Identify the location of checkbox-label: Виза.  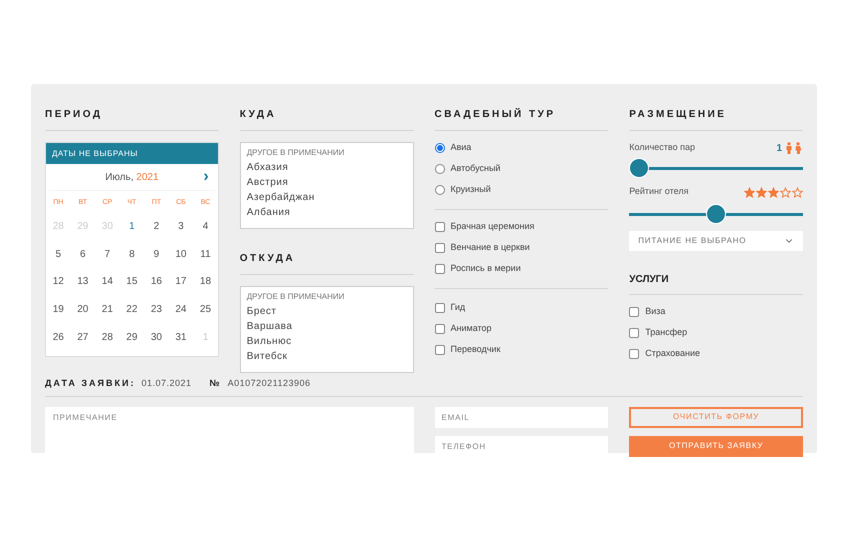
(655, 311).